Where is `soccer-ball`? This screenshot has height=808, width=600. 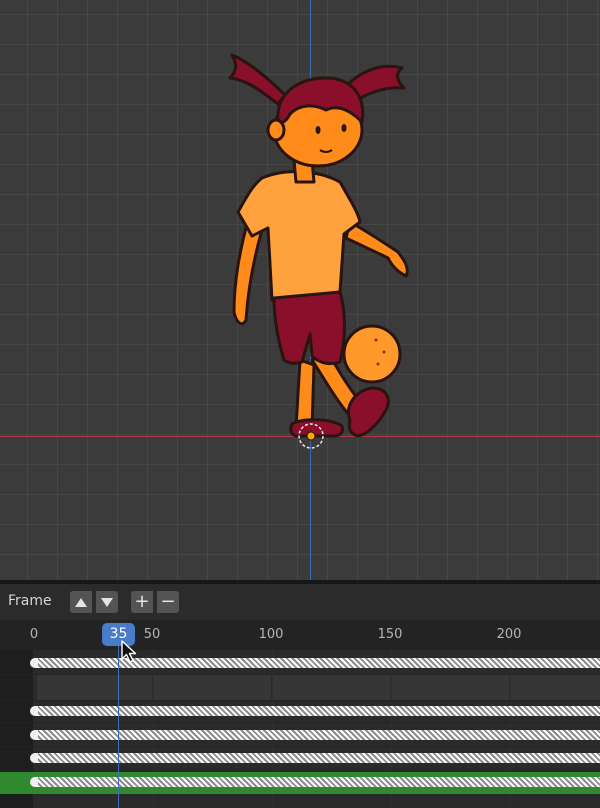 soccer-ball is located at coordinates (372, 354).